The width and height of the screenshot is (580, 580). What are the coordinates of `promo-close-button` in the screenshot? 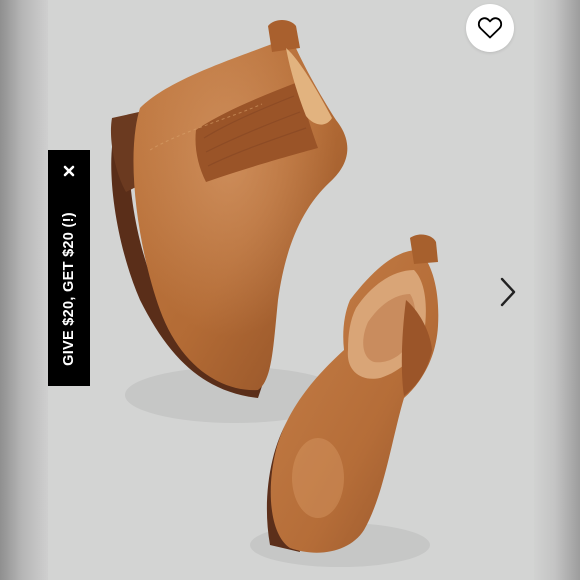 It's located at (69, 171).